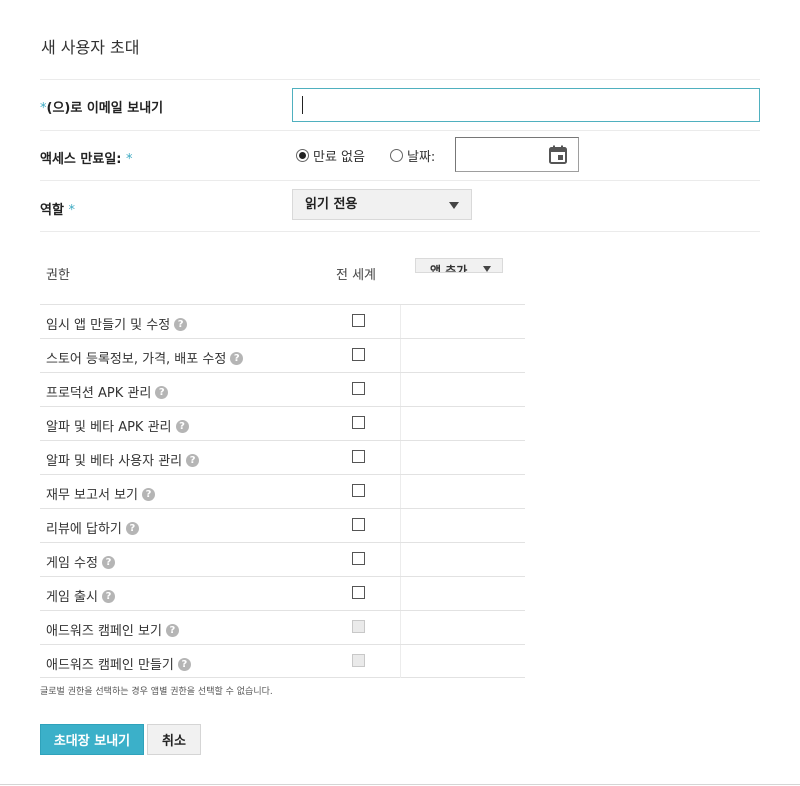  Describe the element at coordinates (356, 275) in the screenshot. I see `global-column-header: 전 세계` at that location.